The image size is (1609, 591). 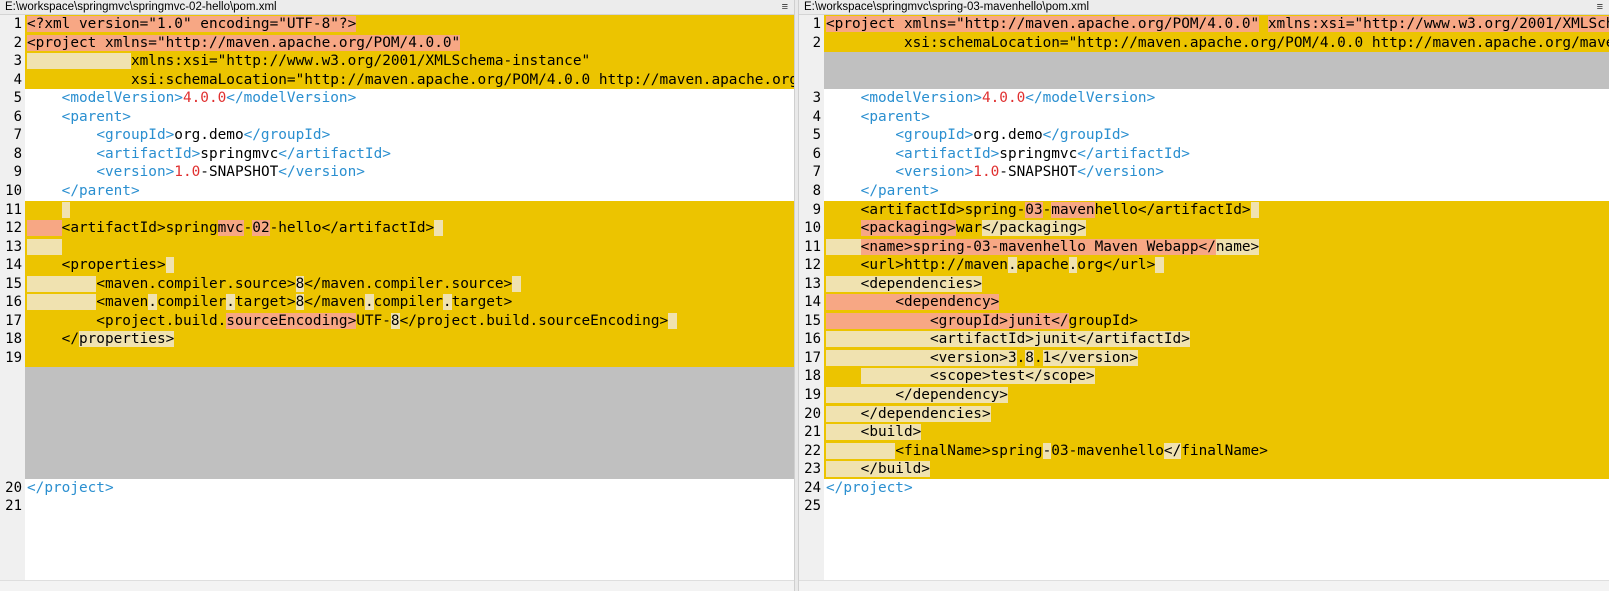 I want to click on code-token: </project>, so click(x=869, y=487).